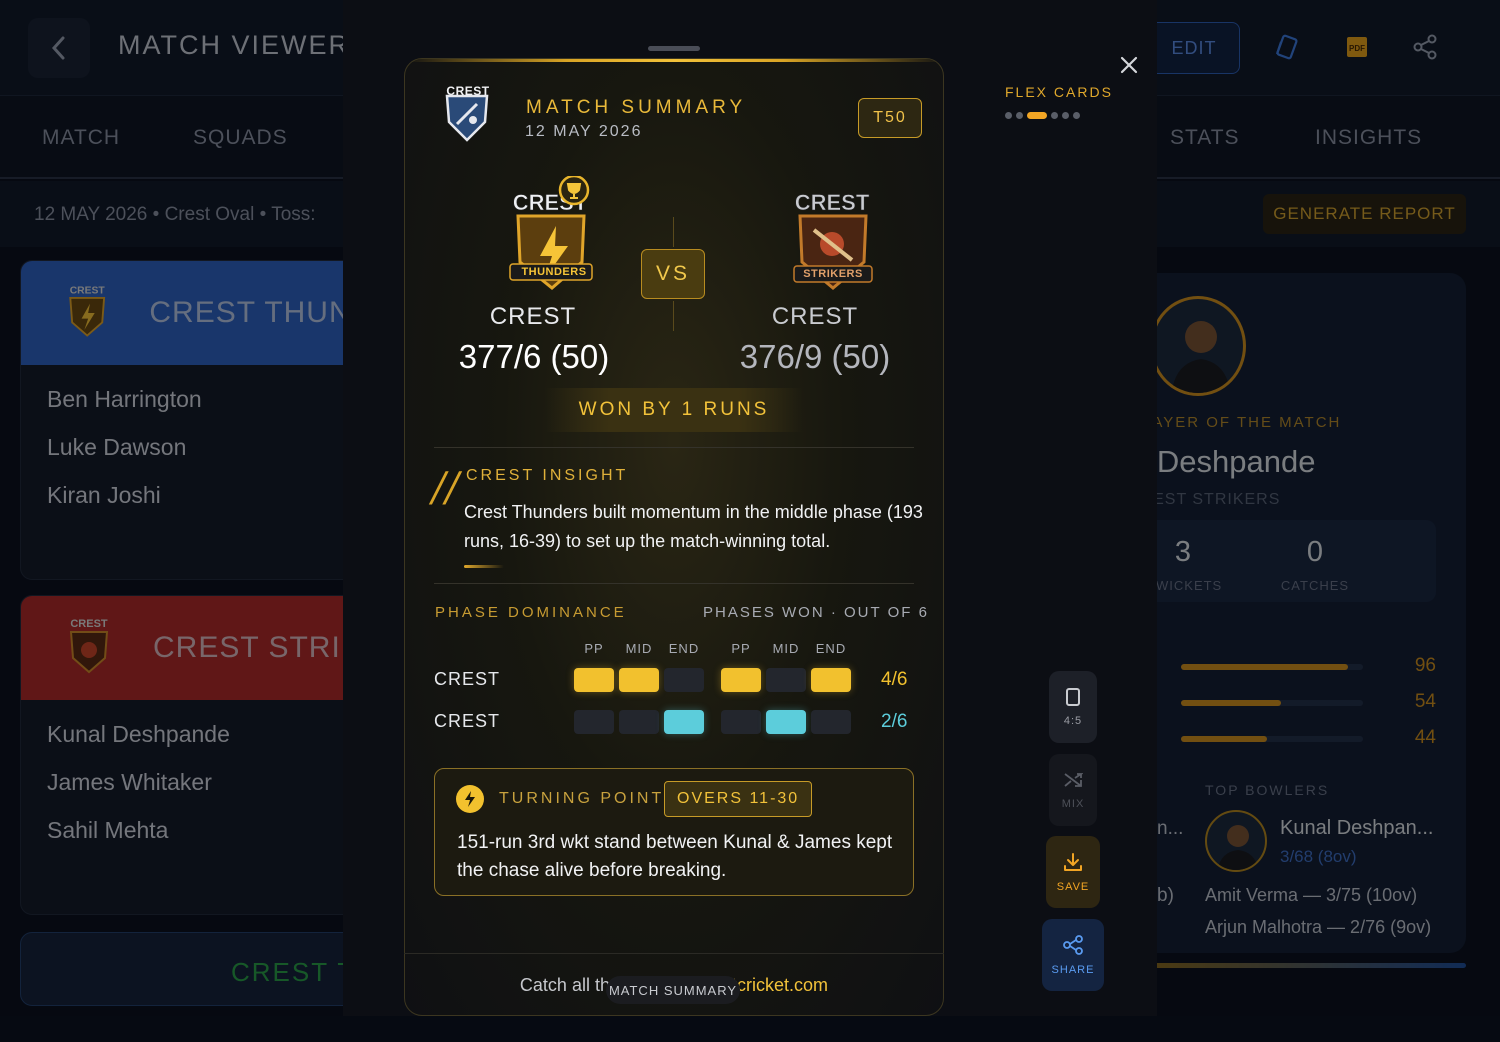  What do you see at coordinates (551, 233) in the screenshot?
I see `thunders-badge-icon: CREST` at bounding box center [551, 233].